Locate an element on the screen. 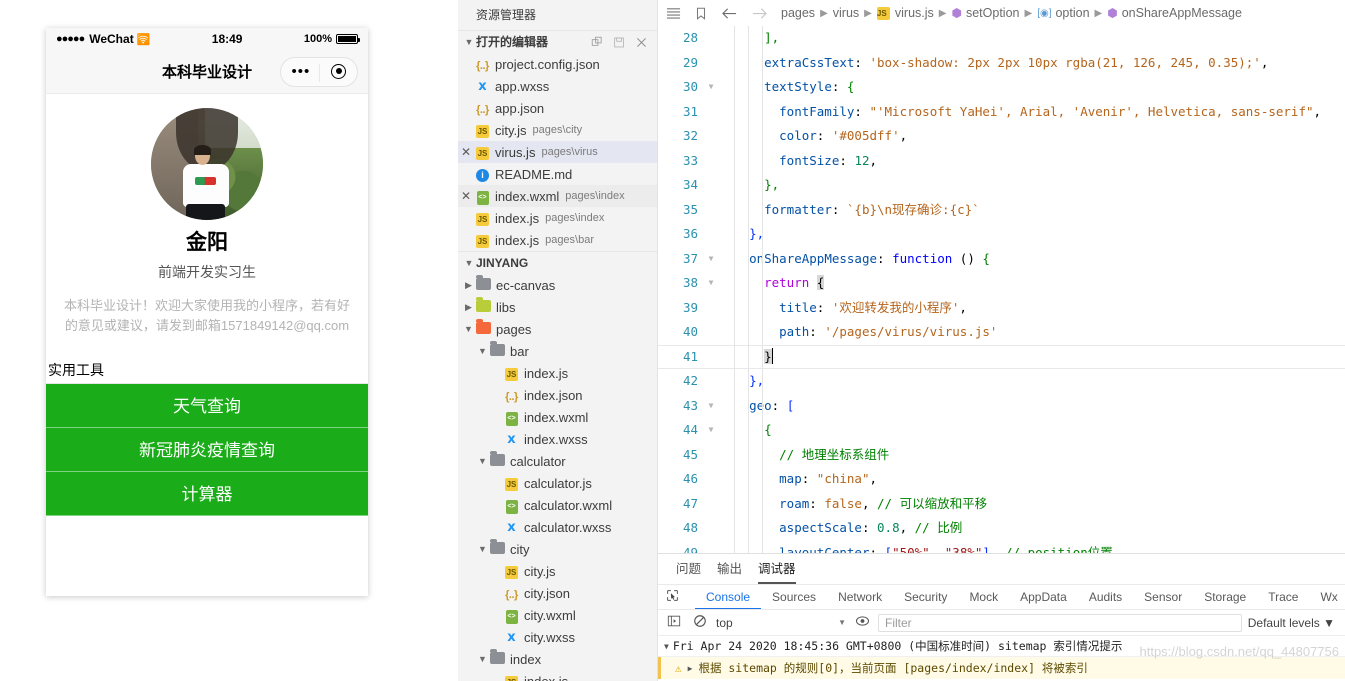  devtools-tab: Sensor is located at coordinates (1163, 597).